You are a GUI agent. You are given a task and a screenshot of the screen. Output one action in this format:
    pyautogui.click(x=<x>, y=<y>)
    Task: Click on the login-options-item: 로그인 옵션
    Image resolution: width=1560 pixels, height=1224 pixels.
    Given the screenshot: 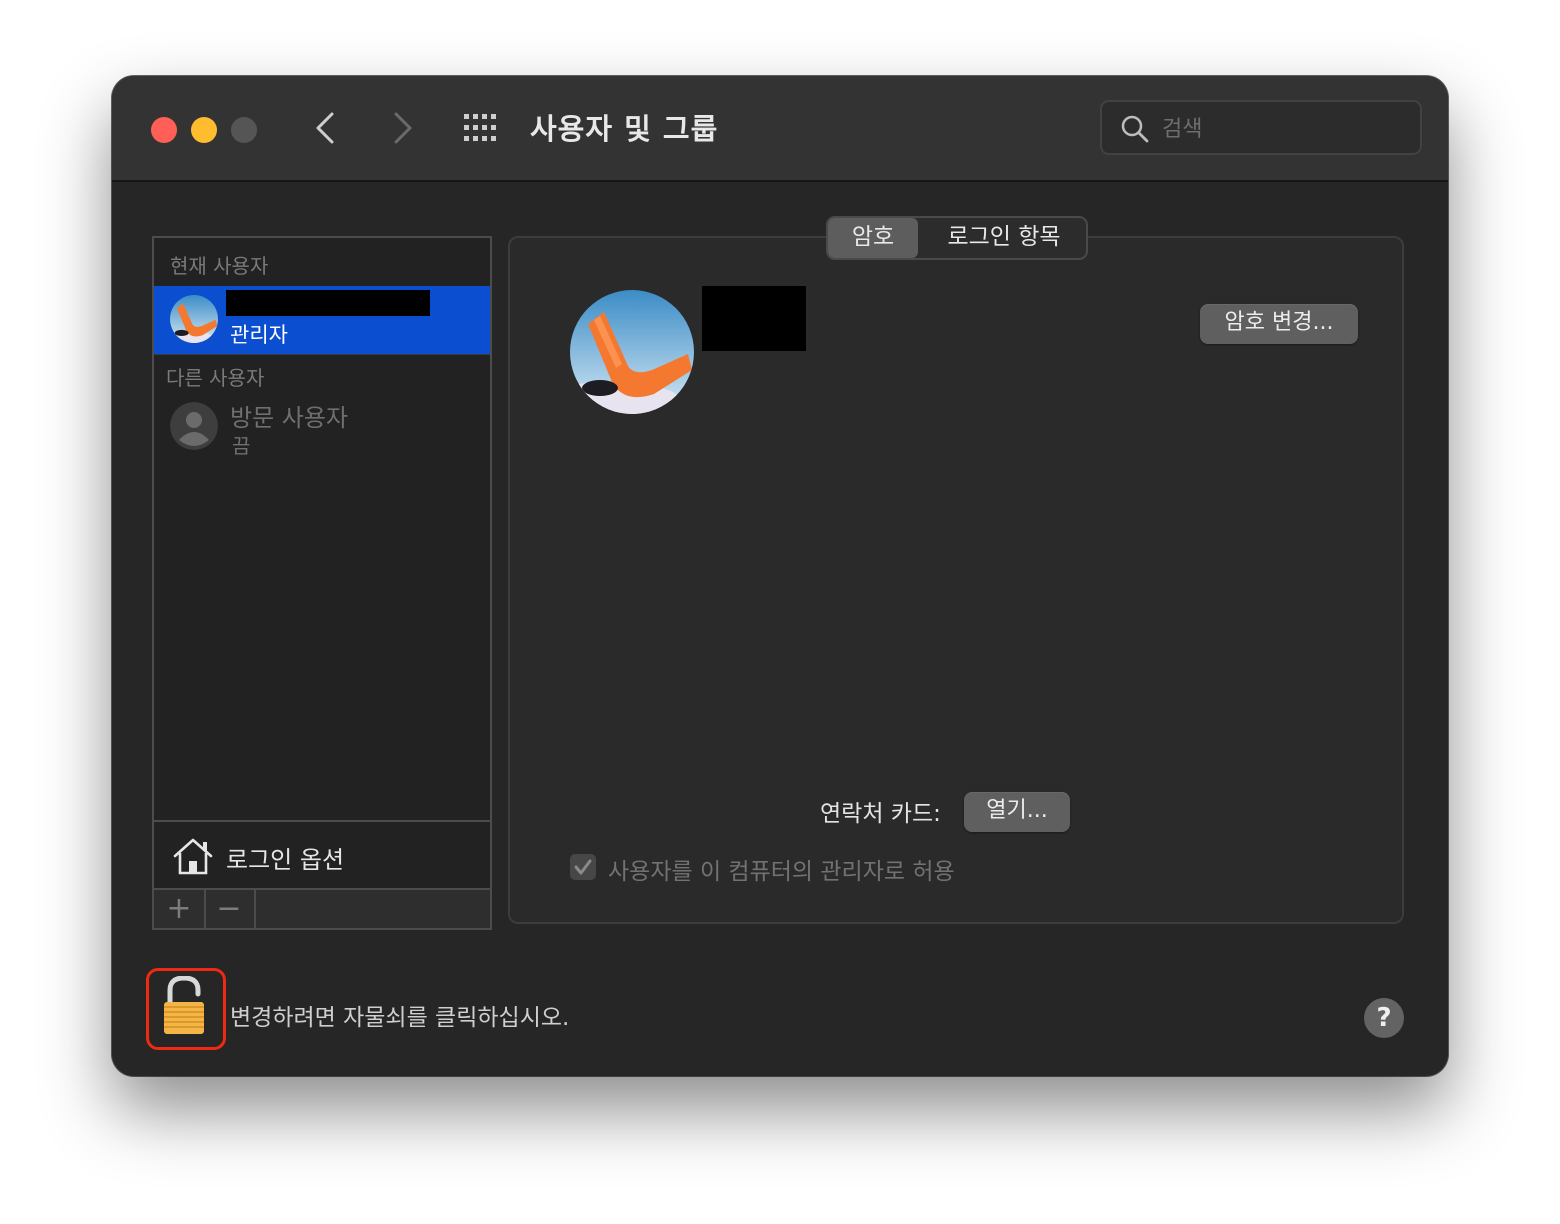 What is the action you would take?
    pyautogui.click(x=322, y=854)
    